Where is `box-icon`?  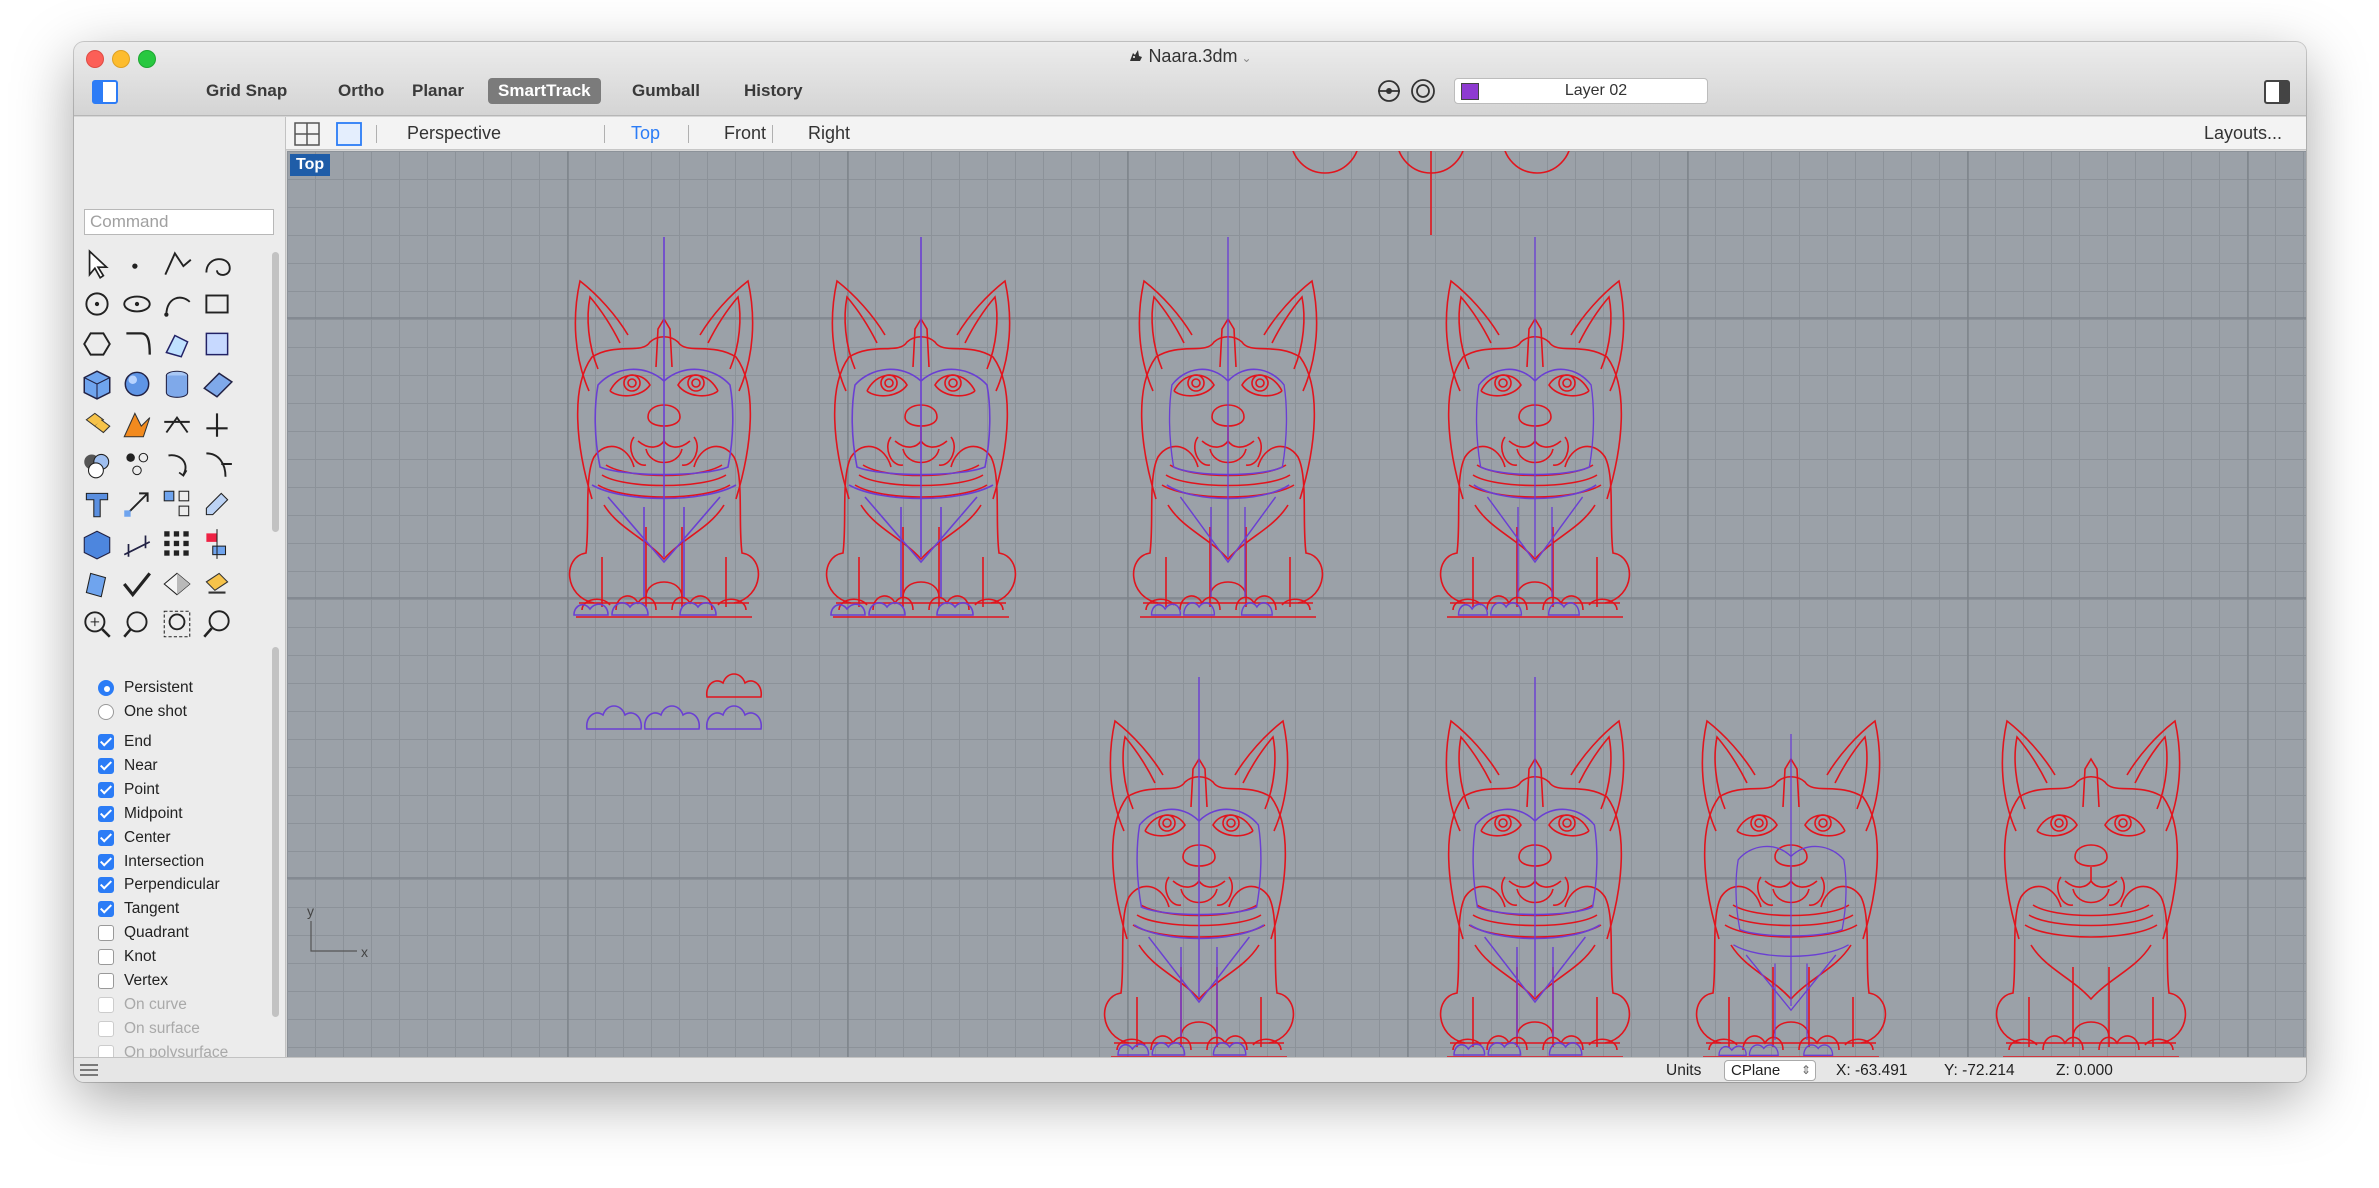
box-icon is located at coordinates (97, 384).